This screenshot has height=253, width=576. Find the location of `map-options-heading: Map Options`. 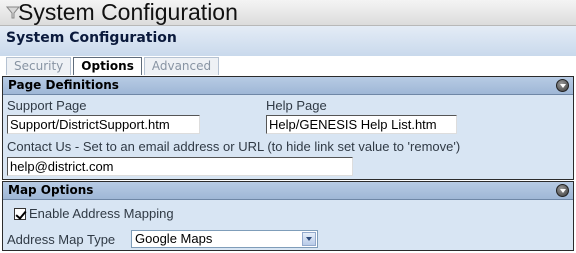

map-options-heading: Map Options is located at coordinates (51, 190).